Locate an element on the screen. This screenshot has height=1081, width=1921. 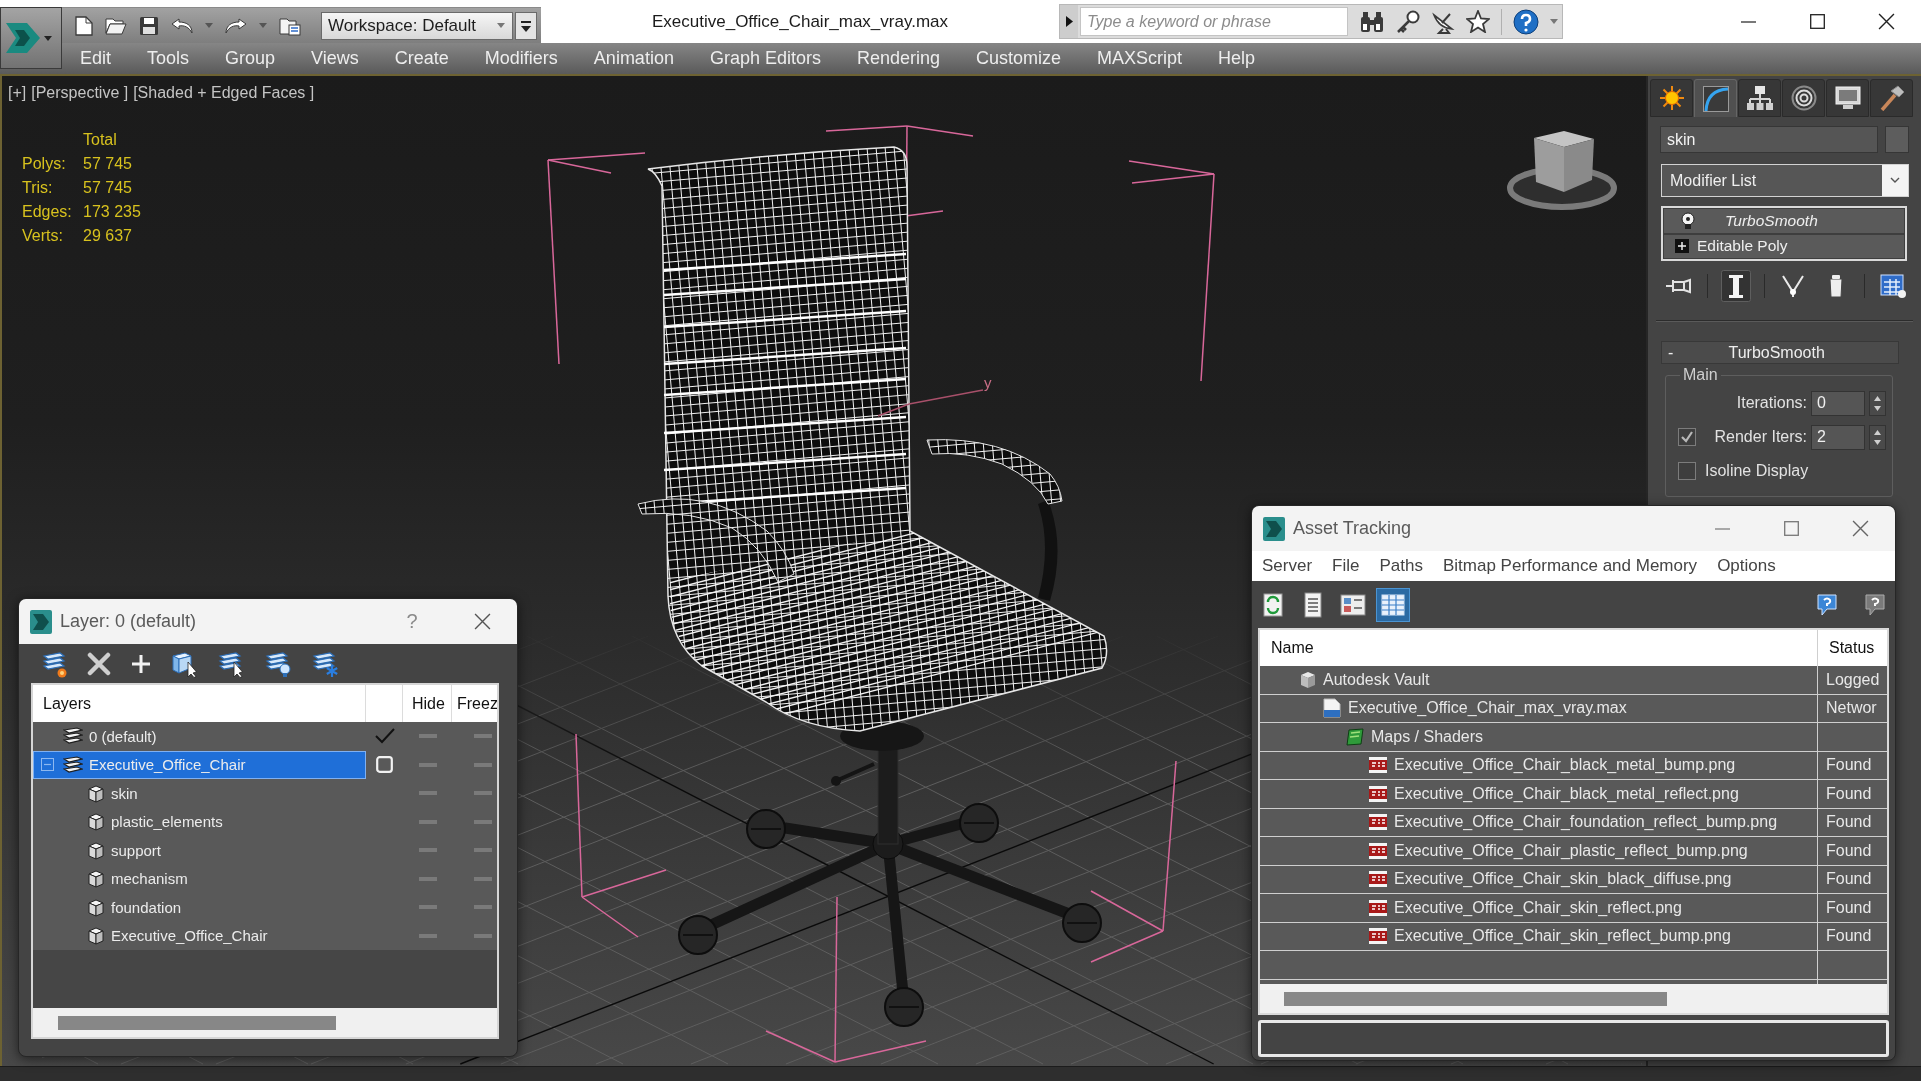
menu-item: Tools is located at coordinates (168, 58).